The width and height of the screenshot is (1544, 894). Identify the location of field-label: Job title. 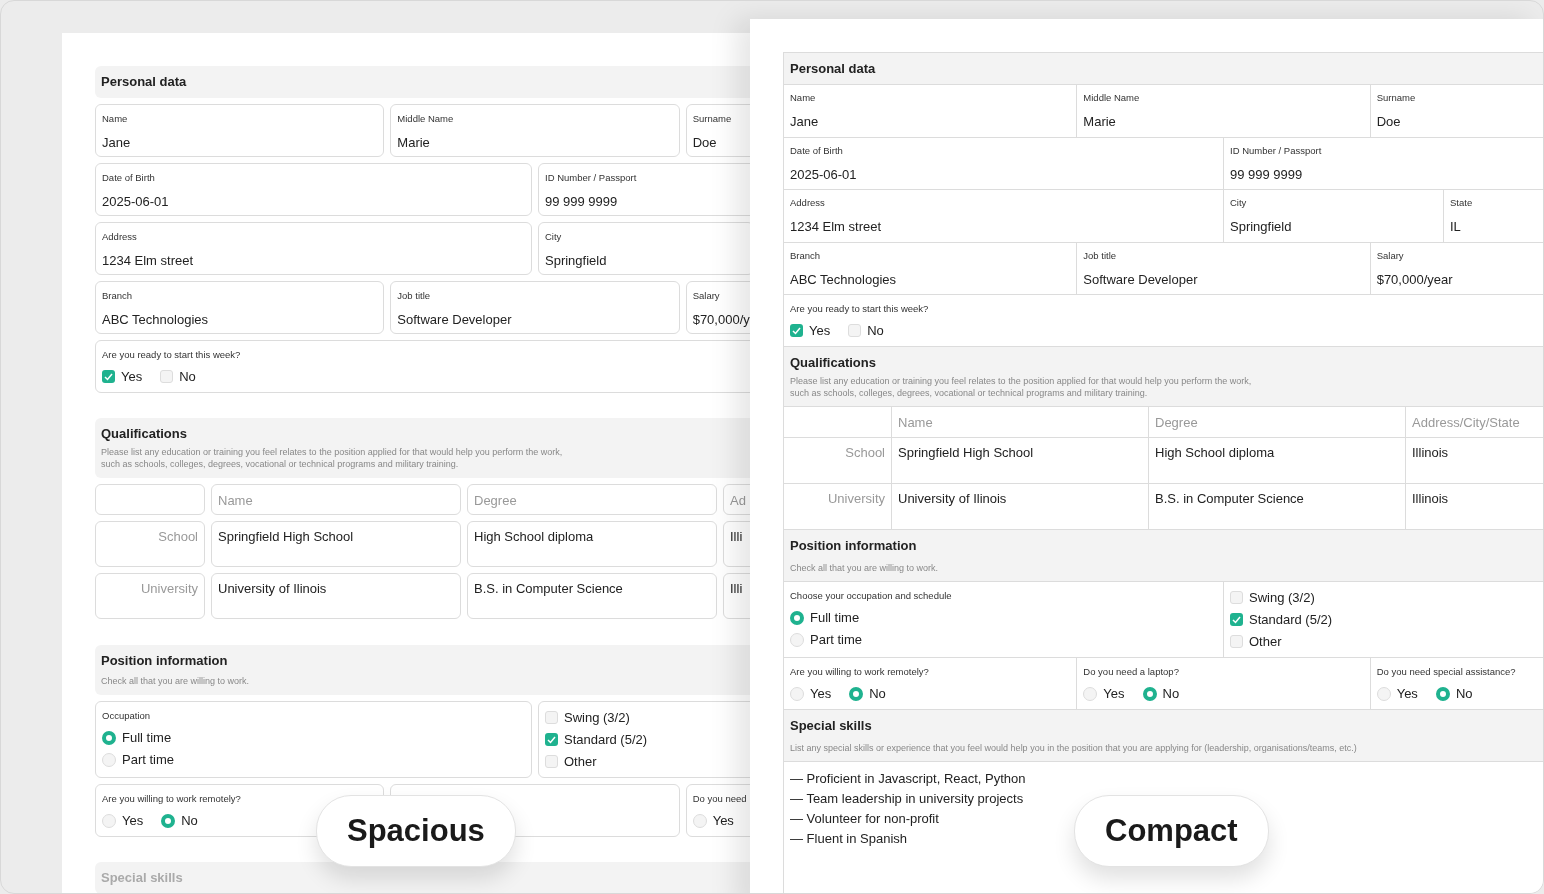
(1100, 255).